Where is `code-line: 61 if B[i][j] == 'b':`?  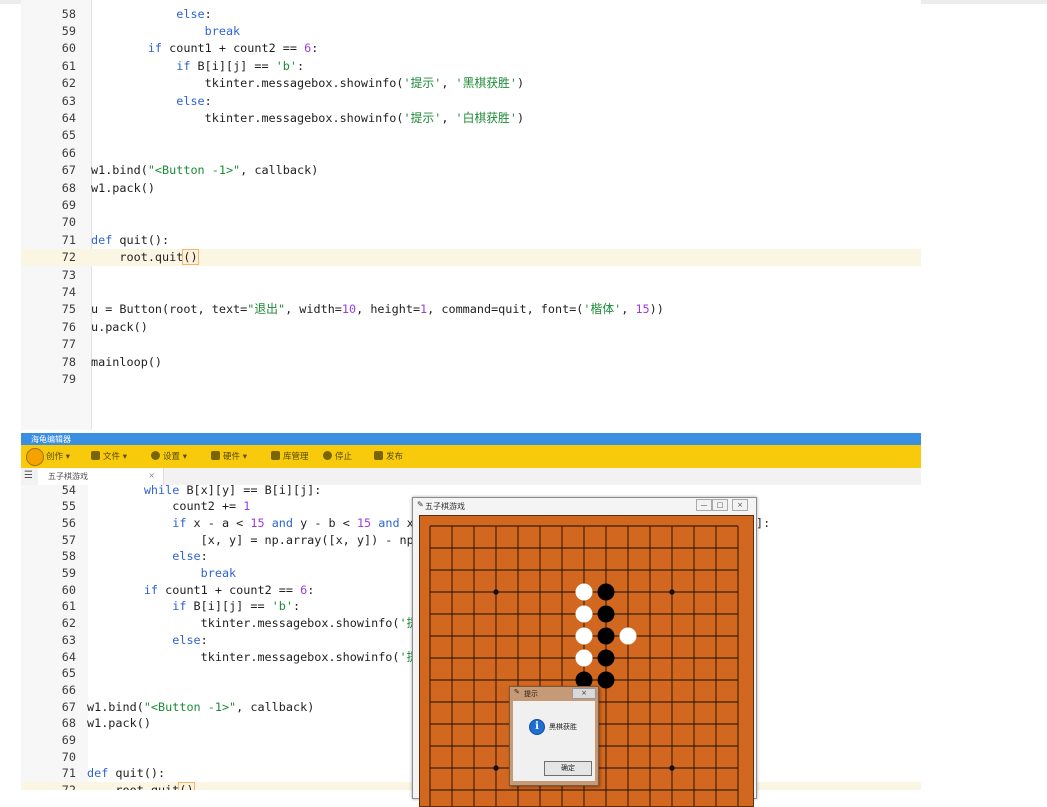
code-line: 61 if B[i][j] == 'b': is located at coordinates (471, 66).